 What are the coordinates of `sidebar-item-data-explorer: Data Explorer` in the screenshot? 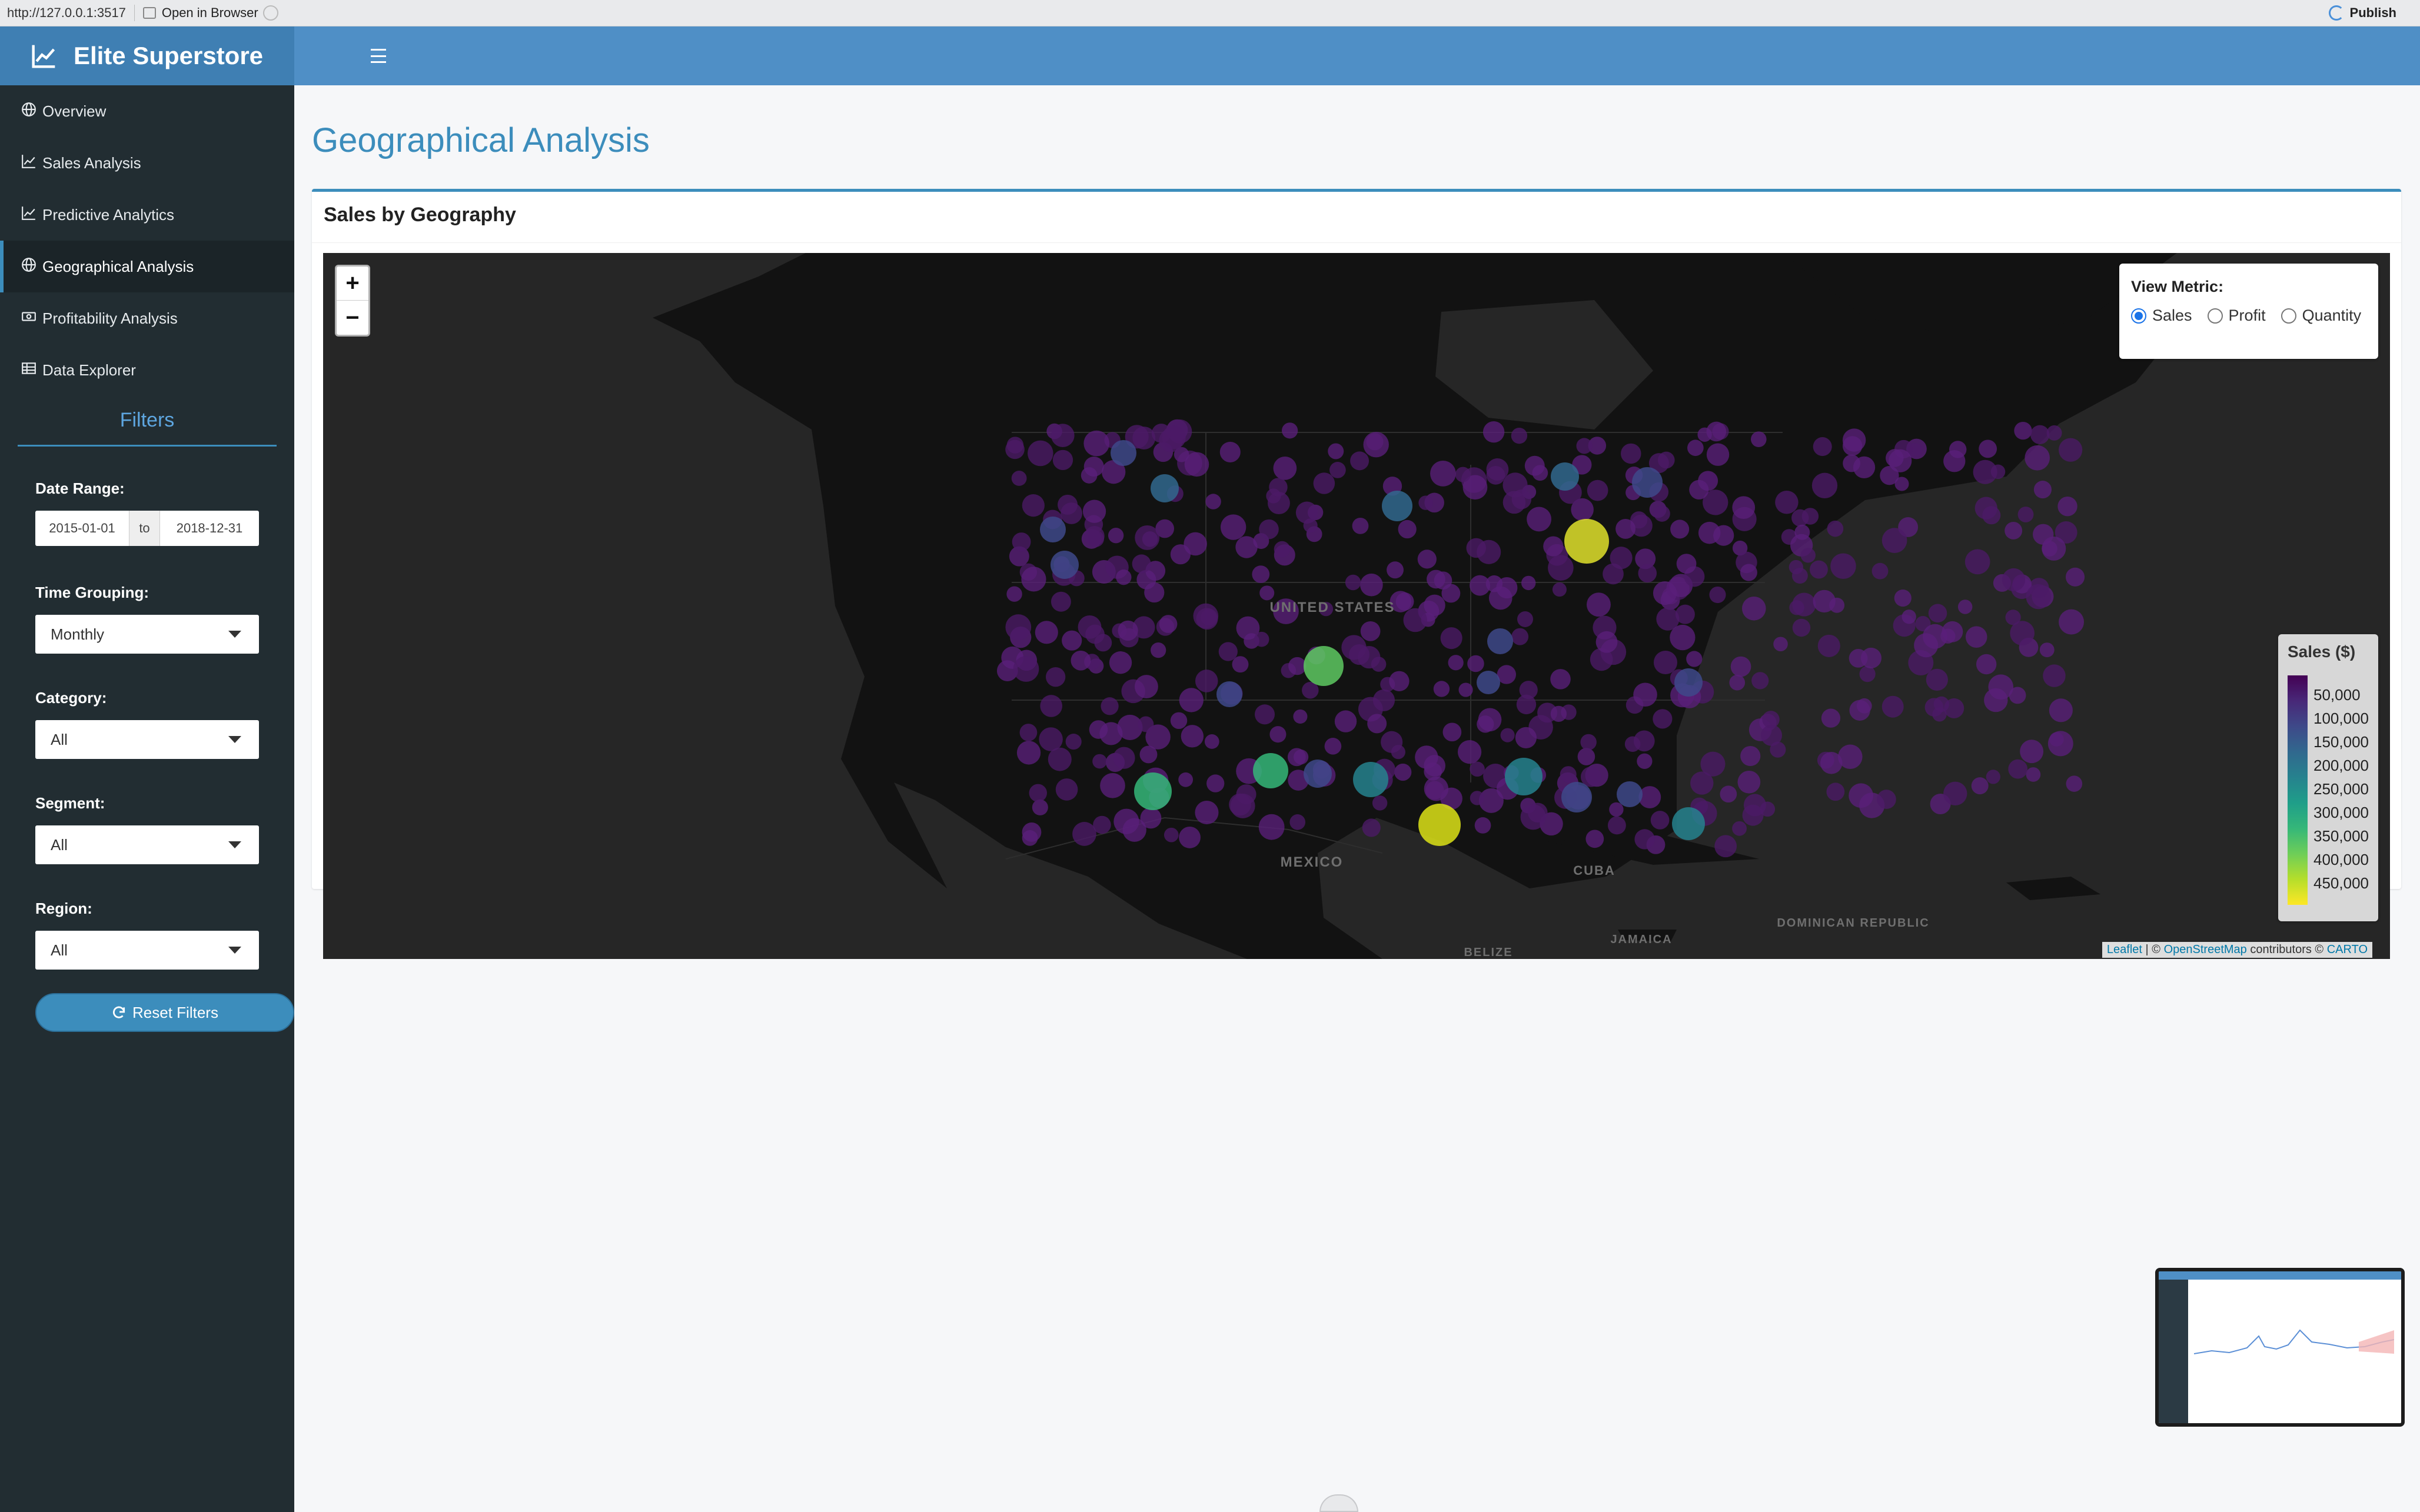 It's located at (147, 370).